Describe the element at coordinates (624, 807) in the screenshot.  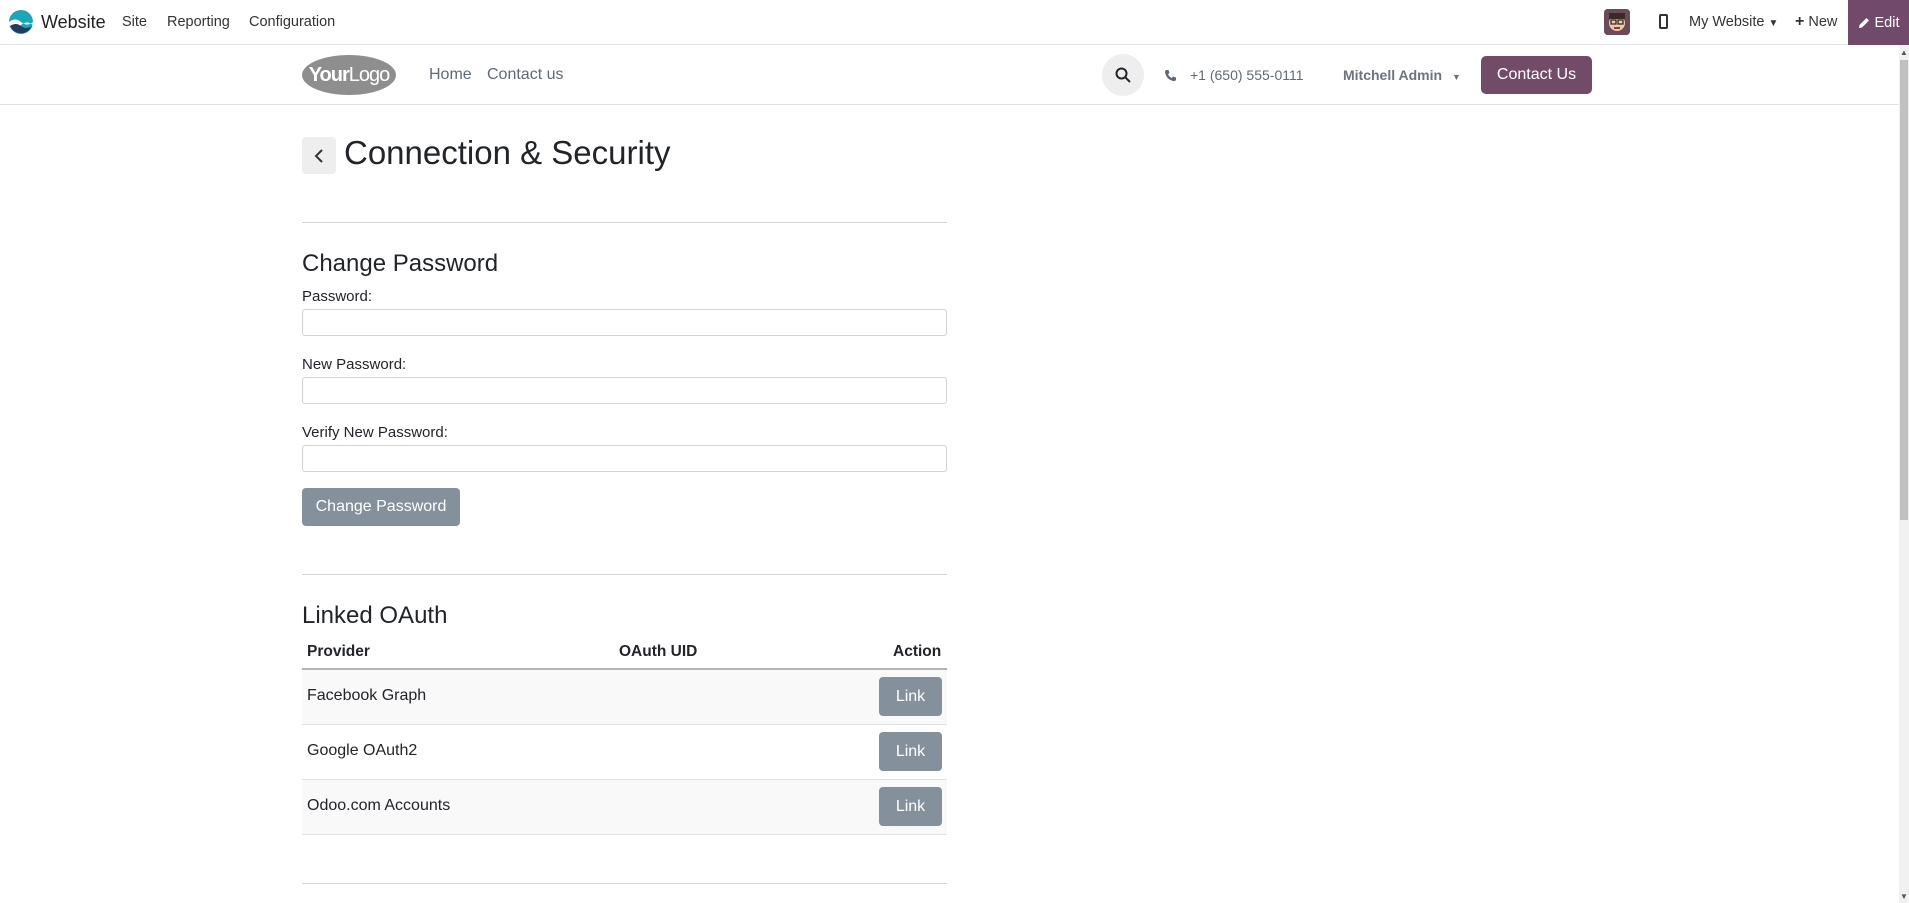
I see `table-row: Odoo.com Accounts Link` at that location.